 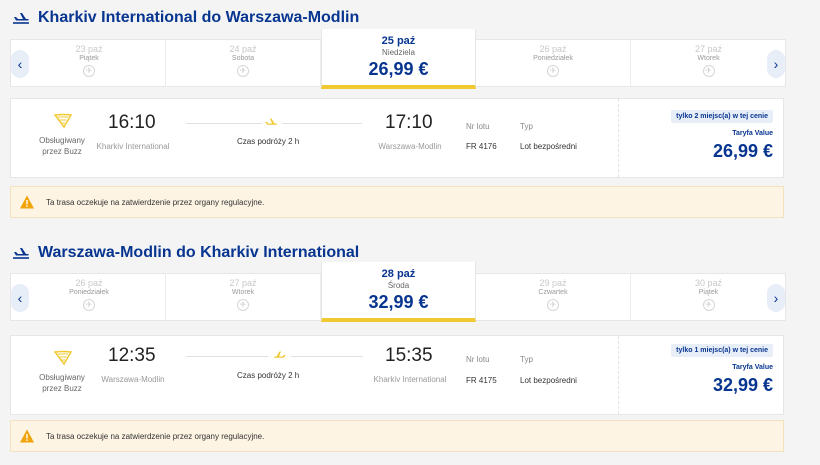 What do you see at coordinates (398, 285) in the screenshot?
I see `selected-day-label: Środa` at bounding box center [398, 285].